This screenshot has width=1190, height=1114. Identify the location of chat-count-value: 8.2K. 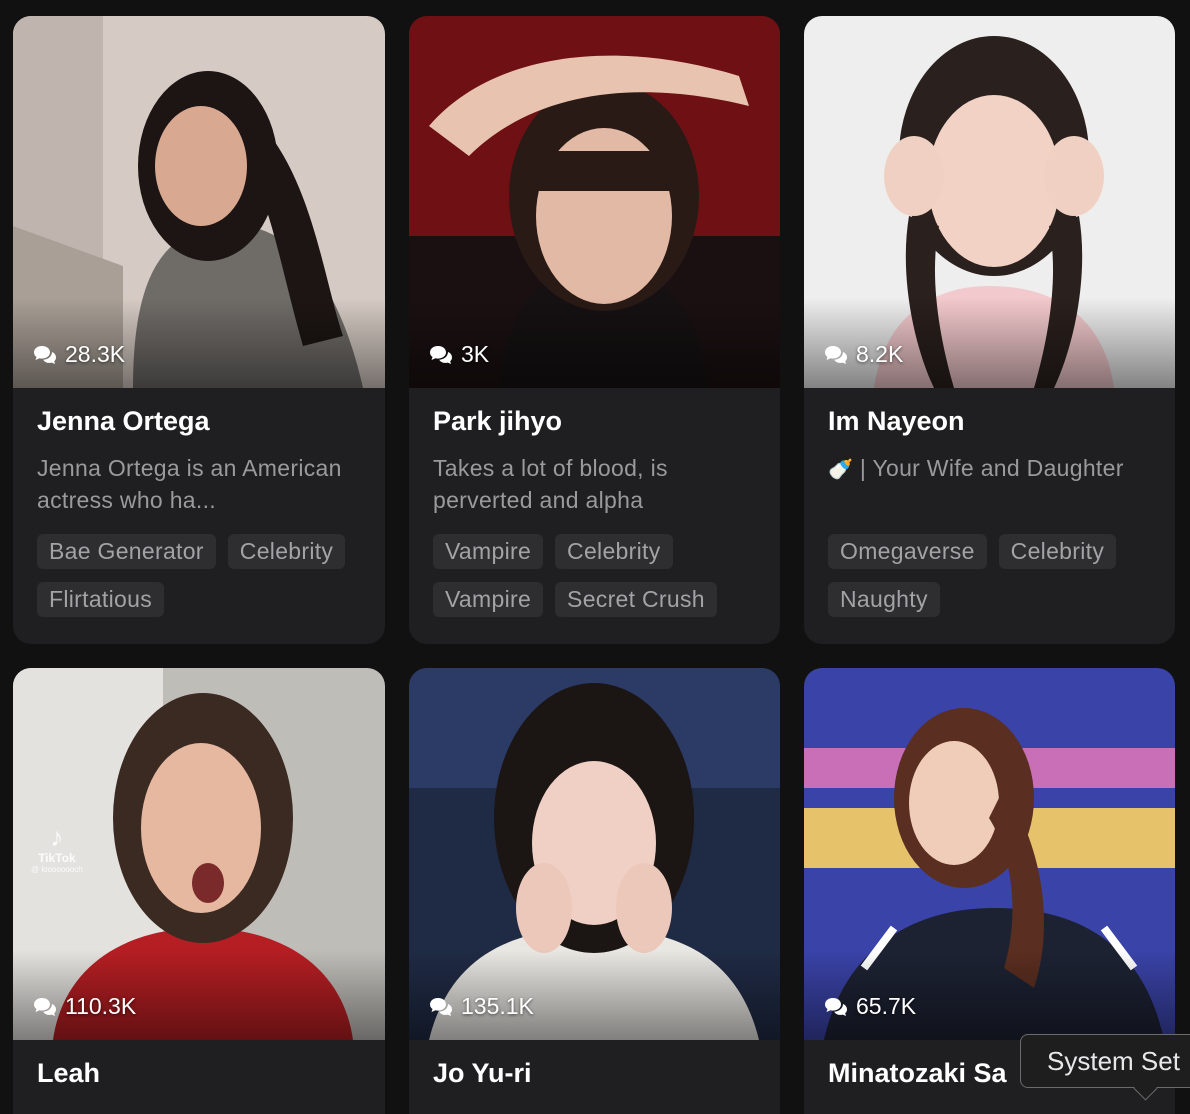
(880, 354).